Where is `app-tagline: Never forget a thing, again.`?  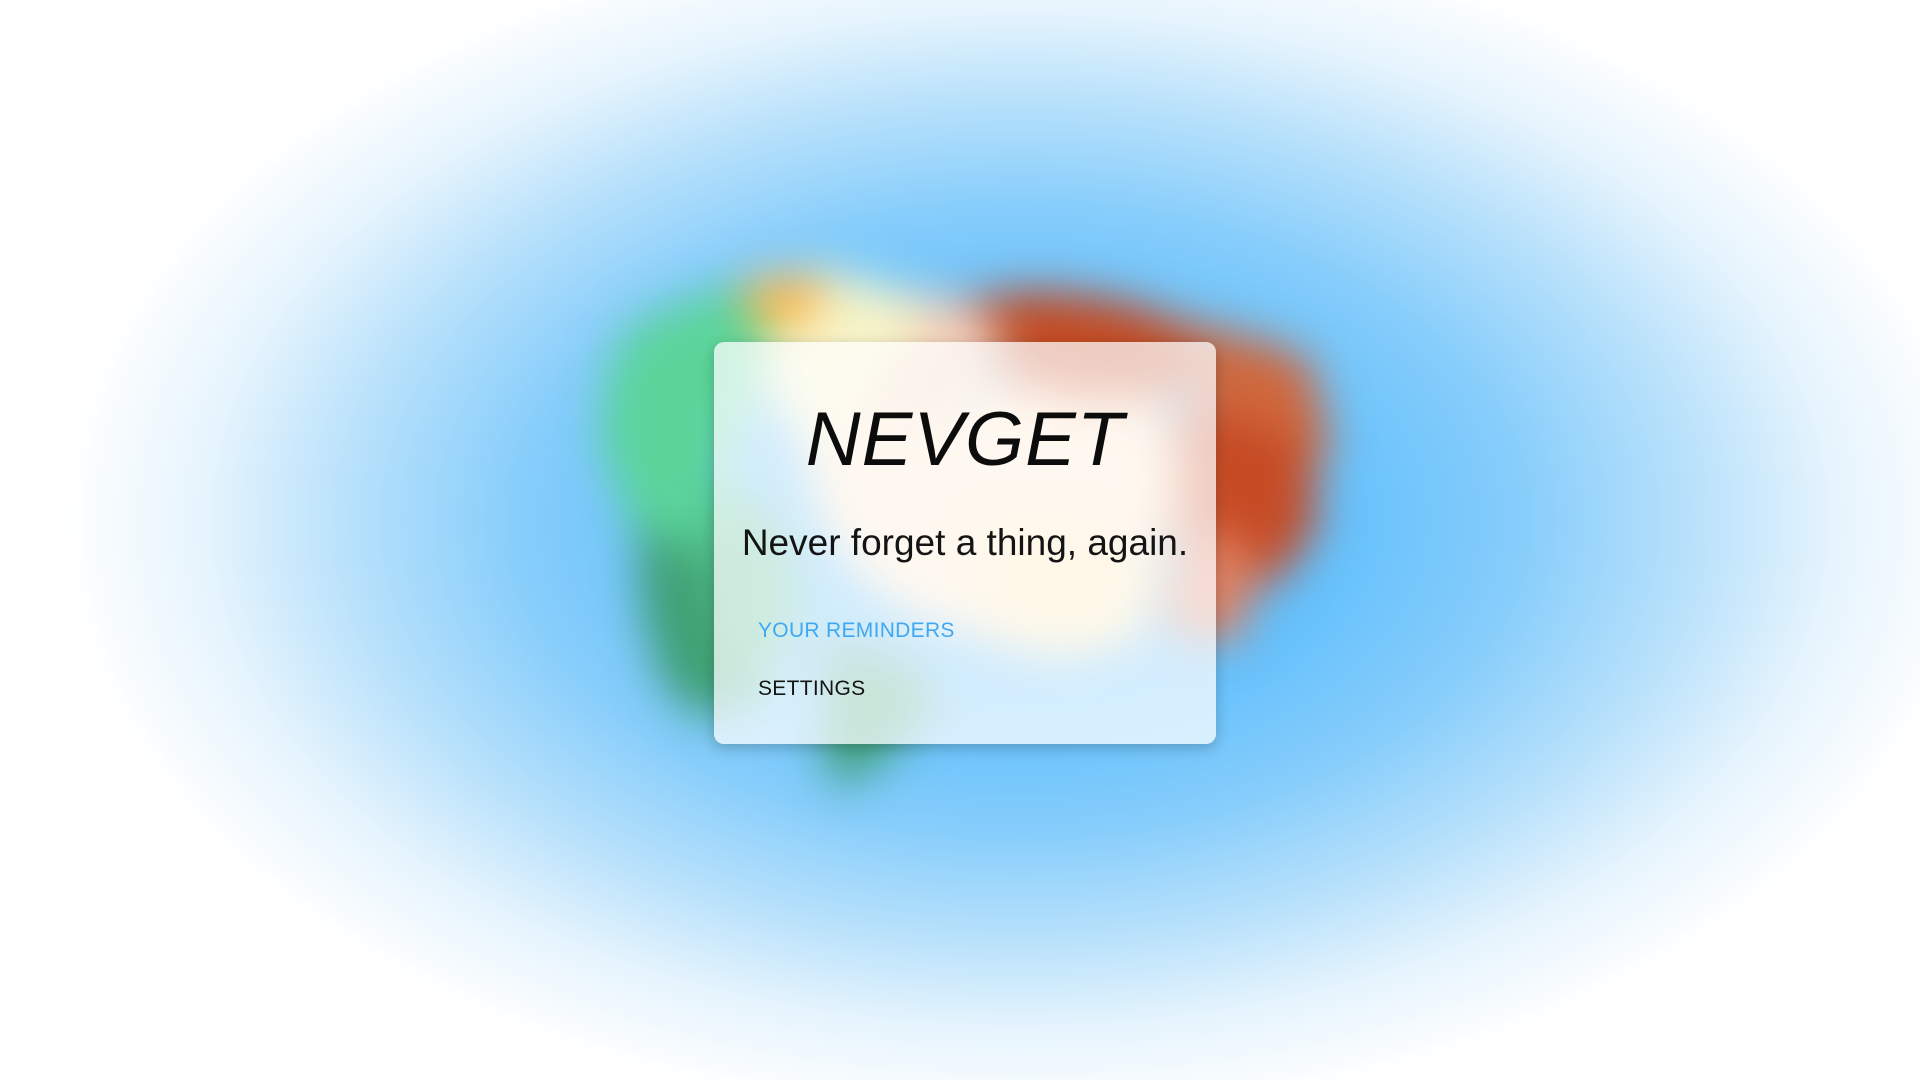 app-tagline: Never forget a thing, again. is located at coordinates (965, 542).